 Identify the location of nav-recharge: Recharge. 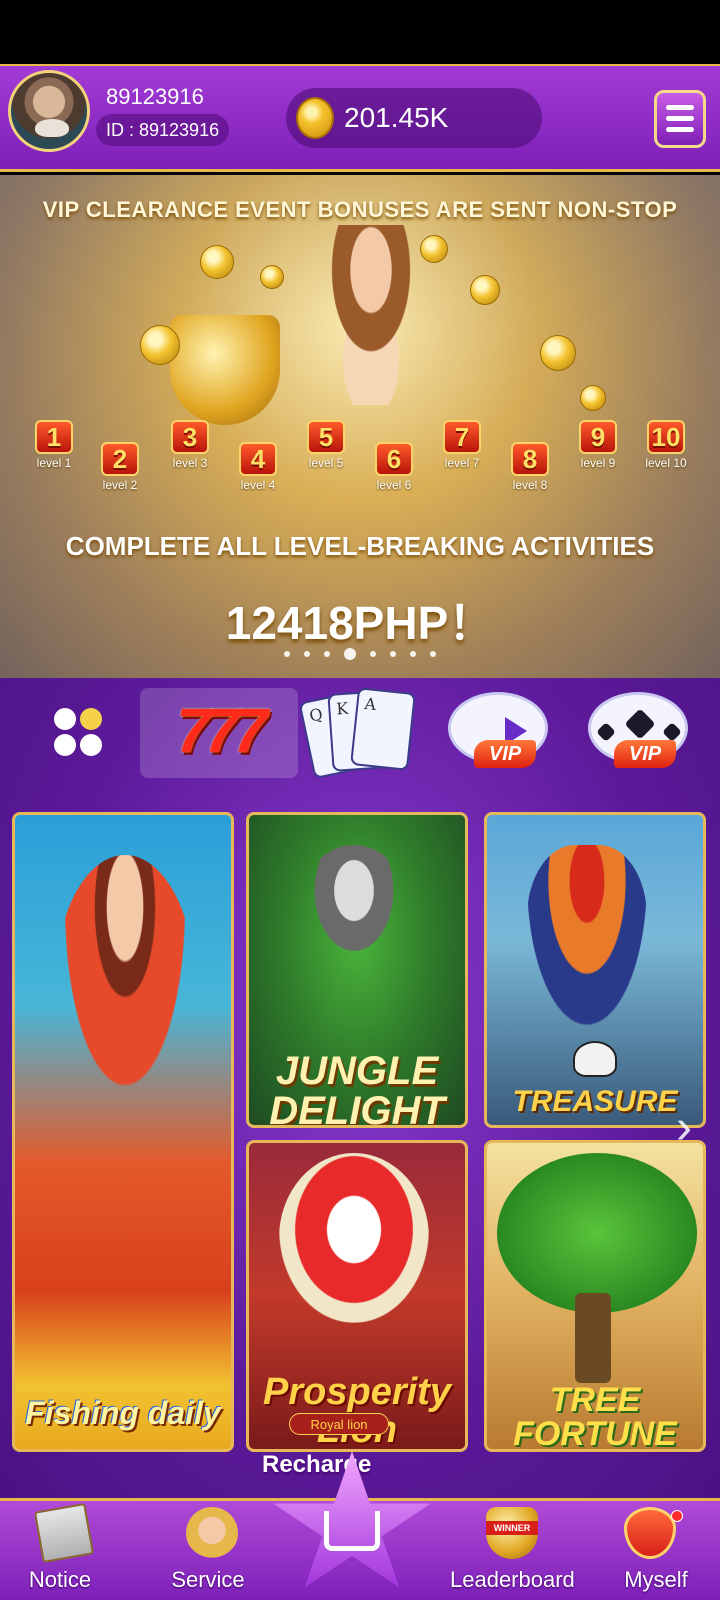
(352, 1525).